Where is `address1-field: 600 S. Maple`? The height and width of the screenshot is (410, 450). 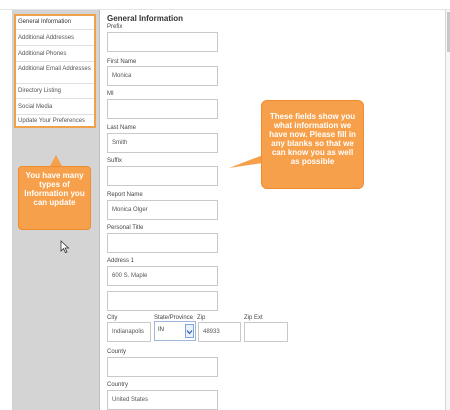
address1-field: 600 S. Maple is located at coordinates (162, 276).